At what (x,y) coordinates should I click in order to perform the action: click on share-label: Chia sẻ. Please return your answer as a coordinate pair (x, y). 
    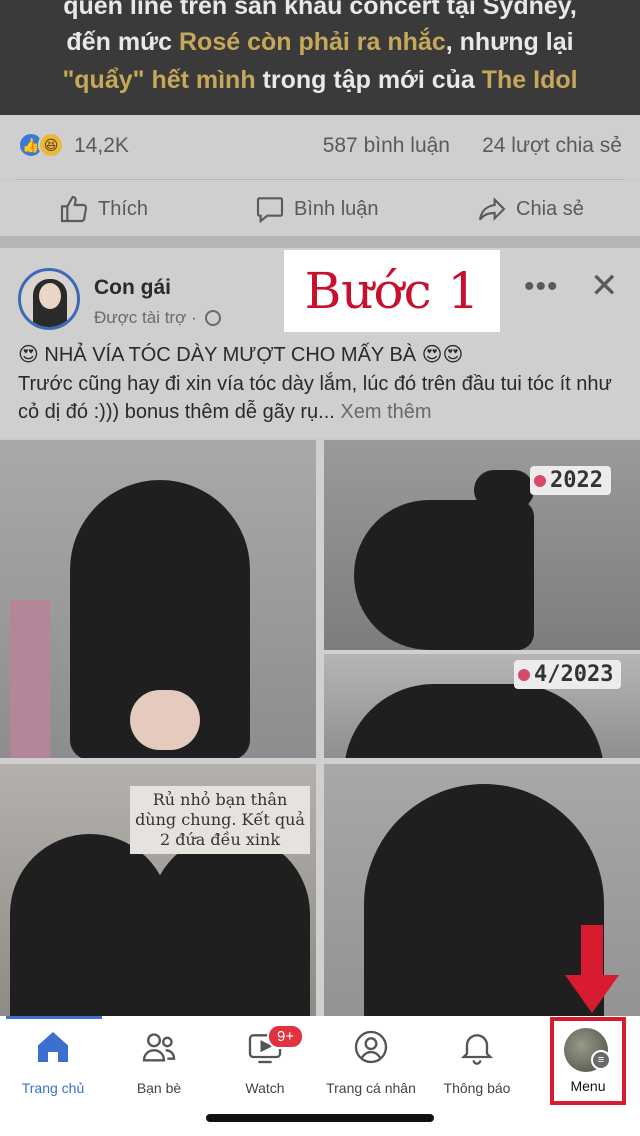
    Looking at the image, I should click on (550, 208).